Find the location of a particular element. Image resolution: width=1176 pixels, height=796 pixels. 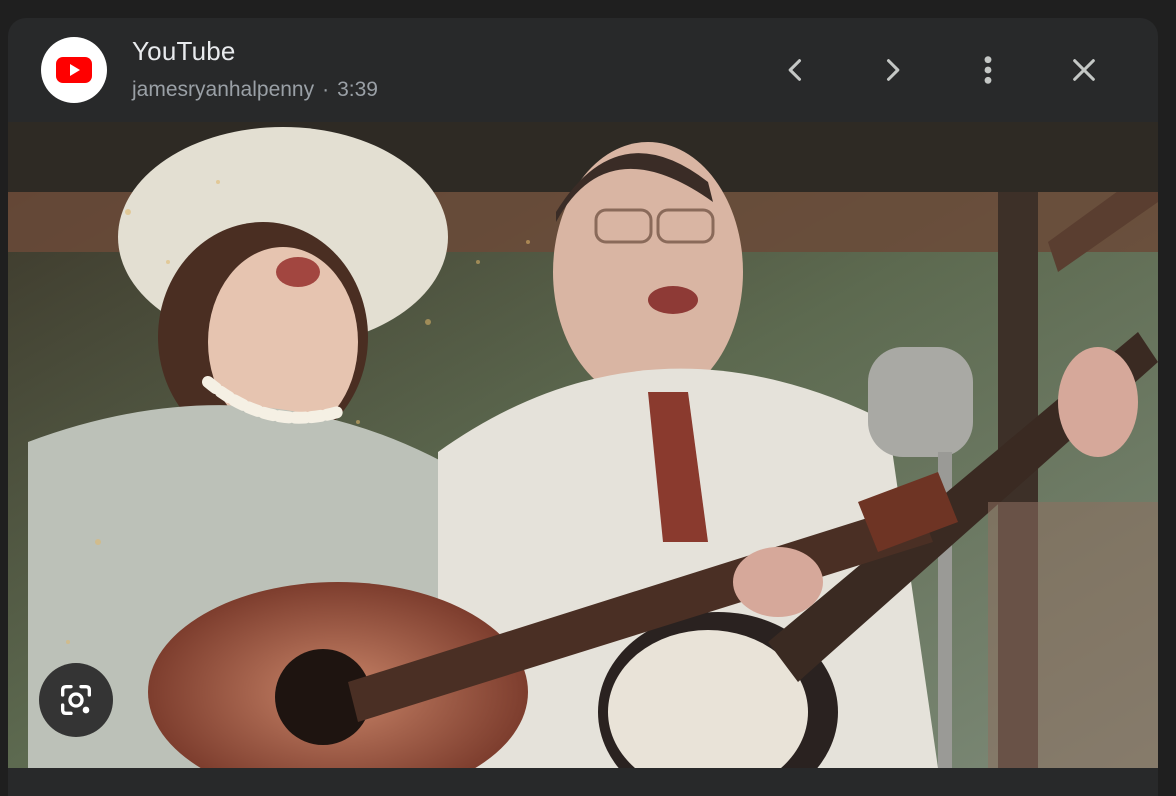

youtube-logo-icon is located at coordinates (74, 70).